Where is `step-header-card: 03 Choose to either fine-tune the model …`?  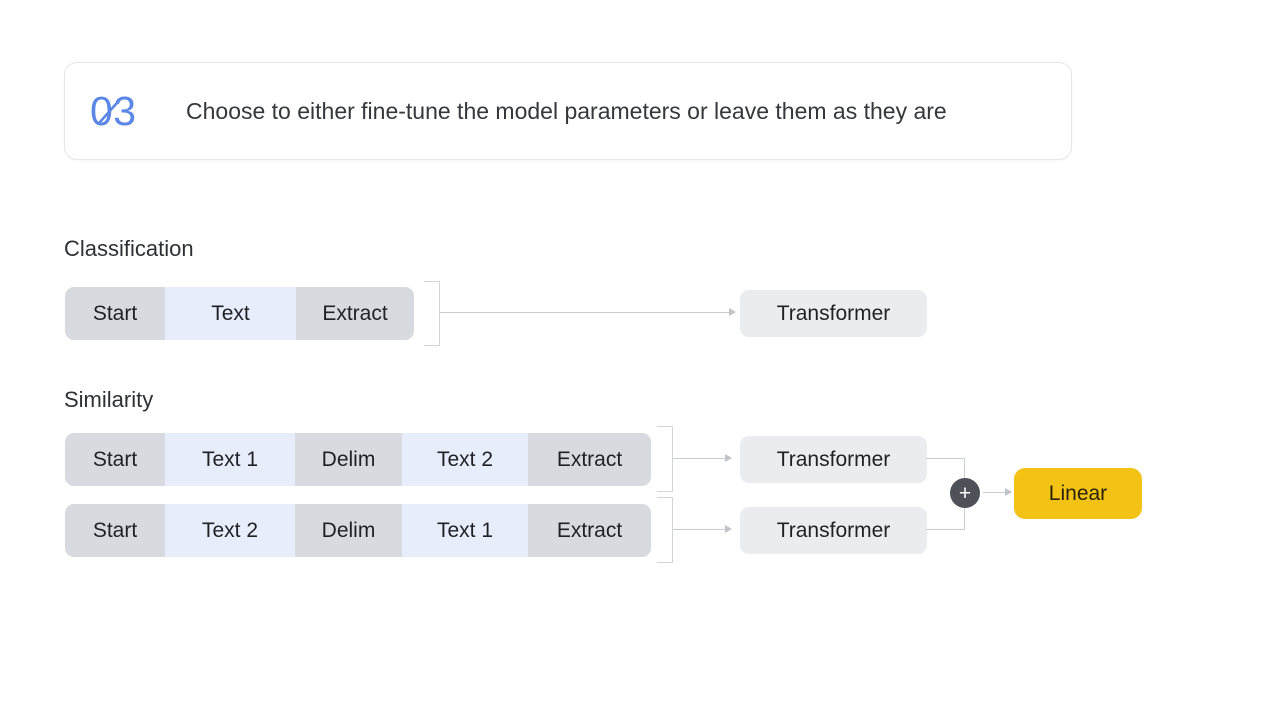
step-header-card: 03 Choose to either fine-tune the model … is located at coordinates (568, 111).